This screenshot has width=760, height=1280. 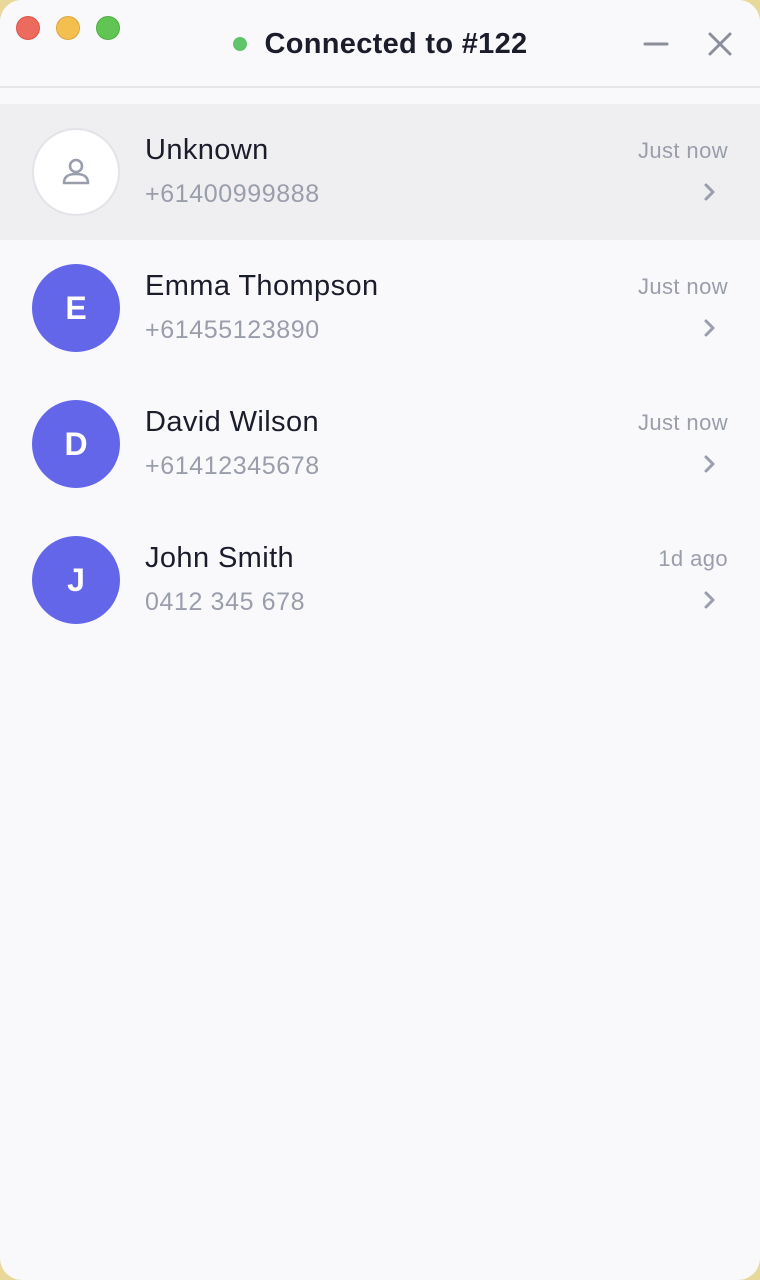 I want to click on minimize-button, so click(x=656, y=44).